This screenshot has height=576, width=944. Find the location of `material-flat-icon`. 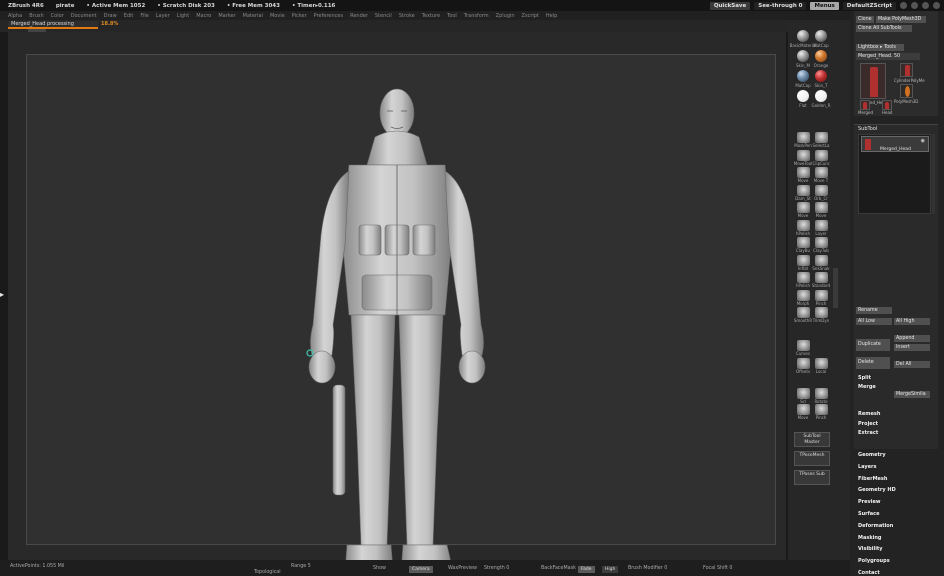

material-flat-icon is located at coordinates (803, 96).